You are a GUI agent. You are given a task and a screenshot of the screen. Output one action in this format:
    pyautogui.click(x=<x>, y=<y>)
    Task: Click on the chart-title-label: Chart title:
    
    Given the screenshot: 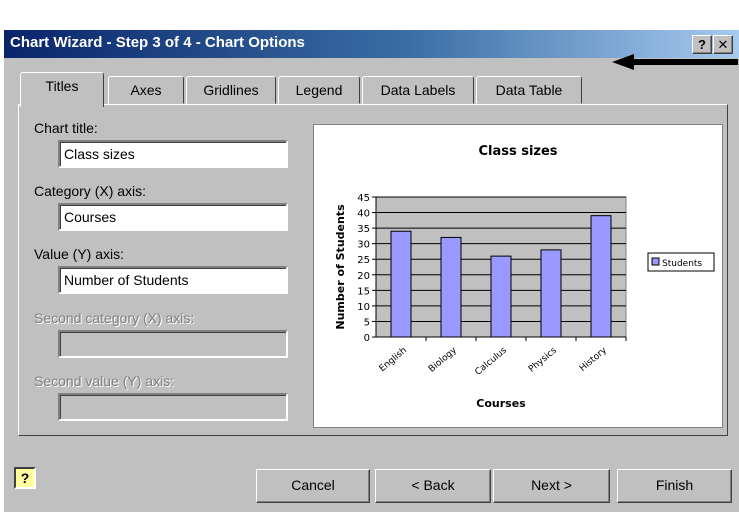 What is the action you would take?
    pyautogui.click(x=66, y=128)
    